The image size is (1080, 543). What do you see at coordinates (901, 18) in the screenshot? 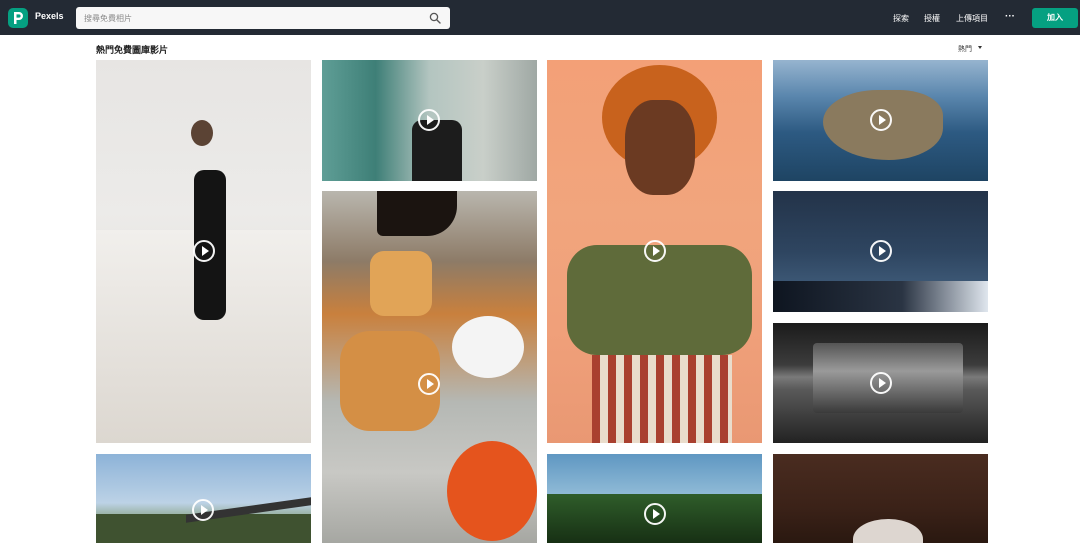
I see `nav-explore: 探索` at bounding box center [901, 18].